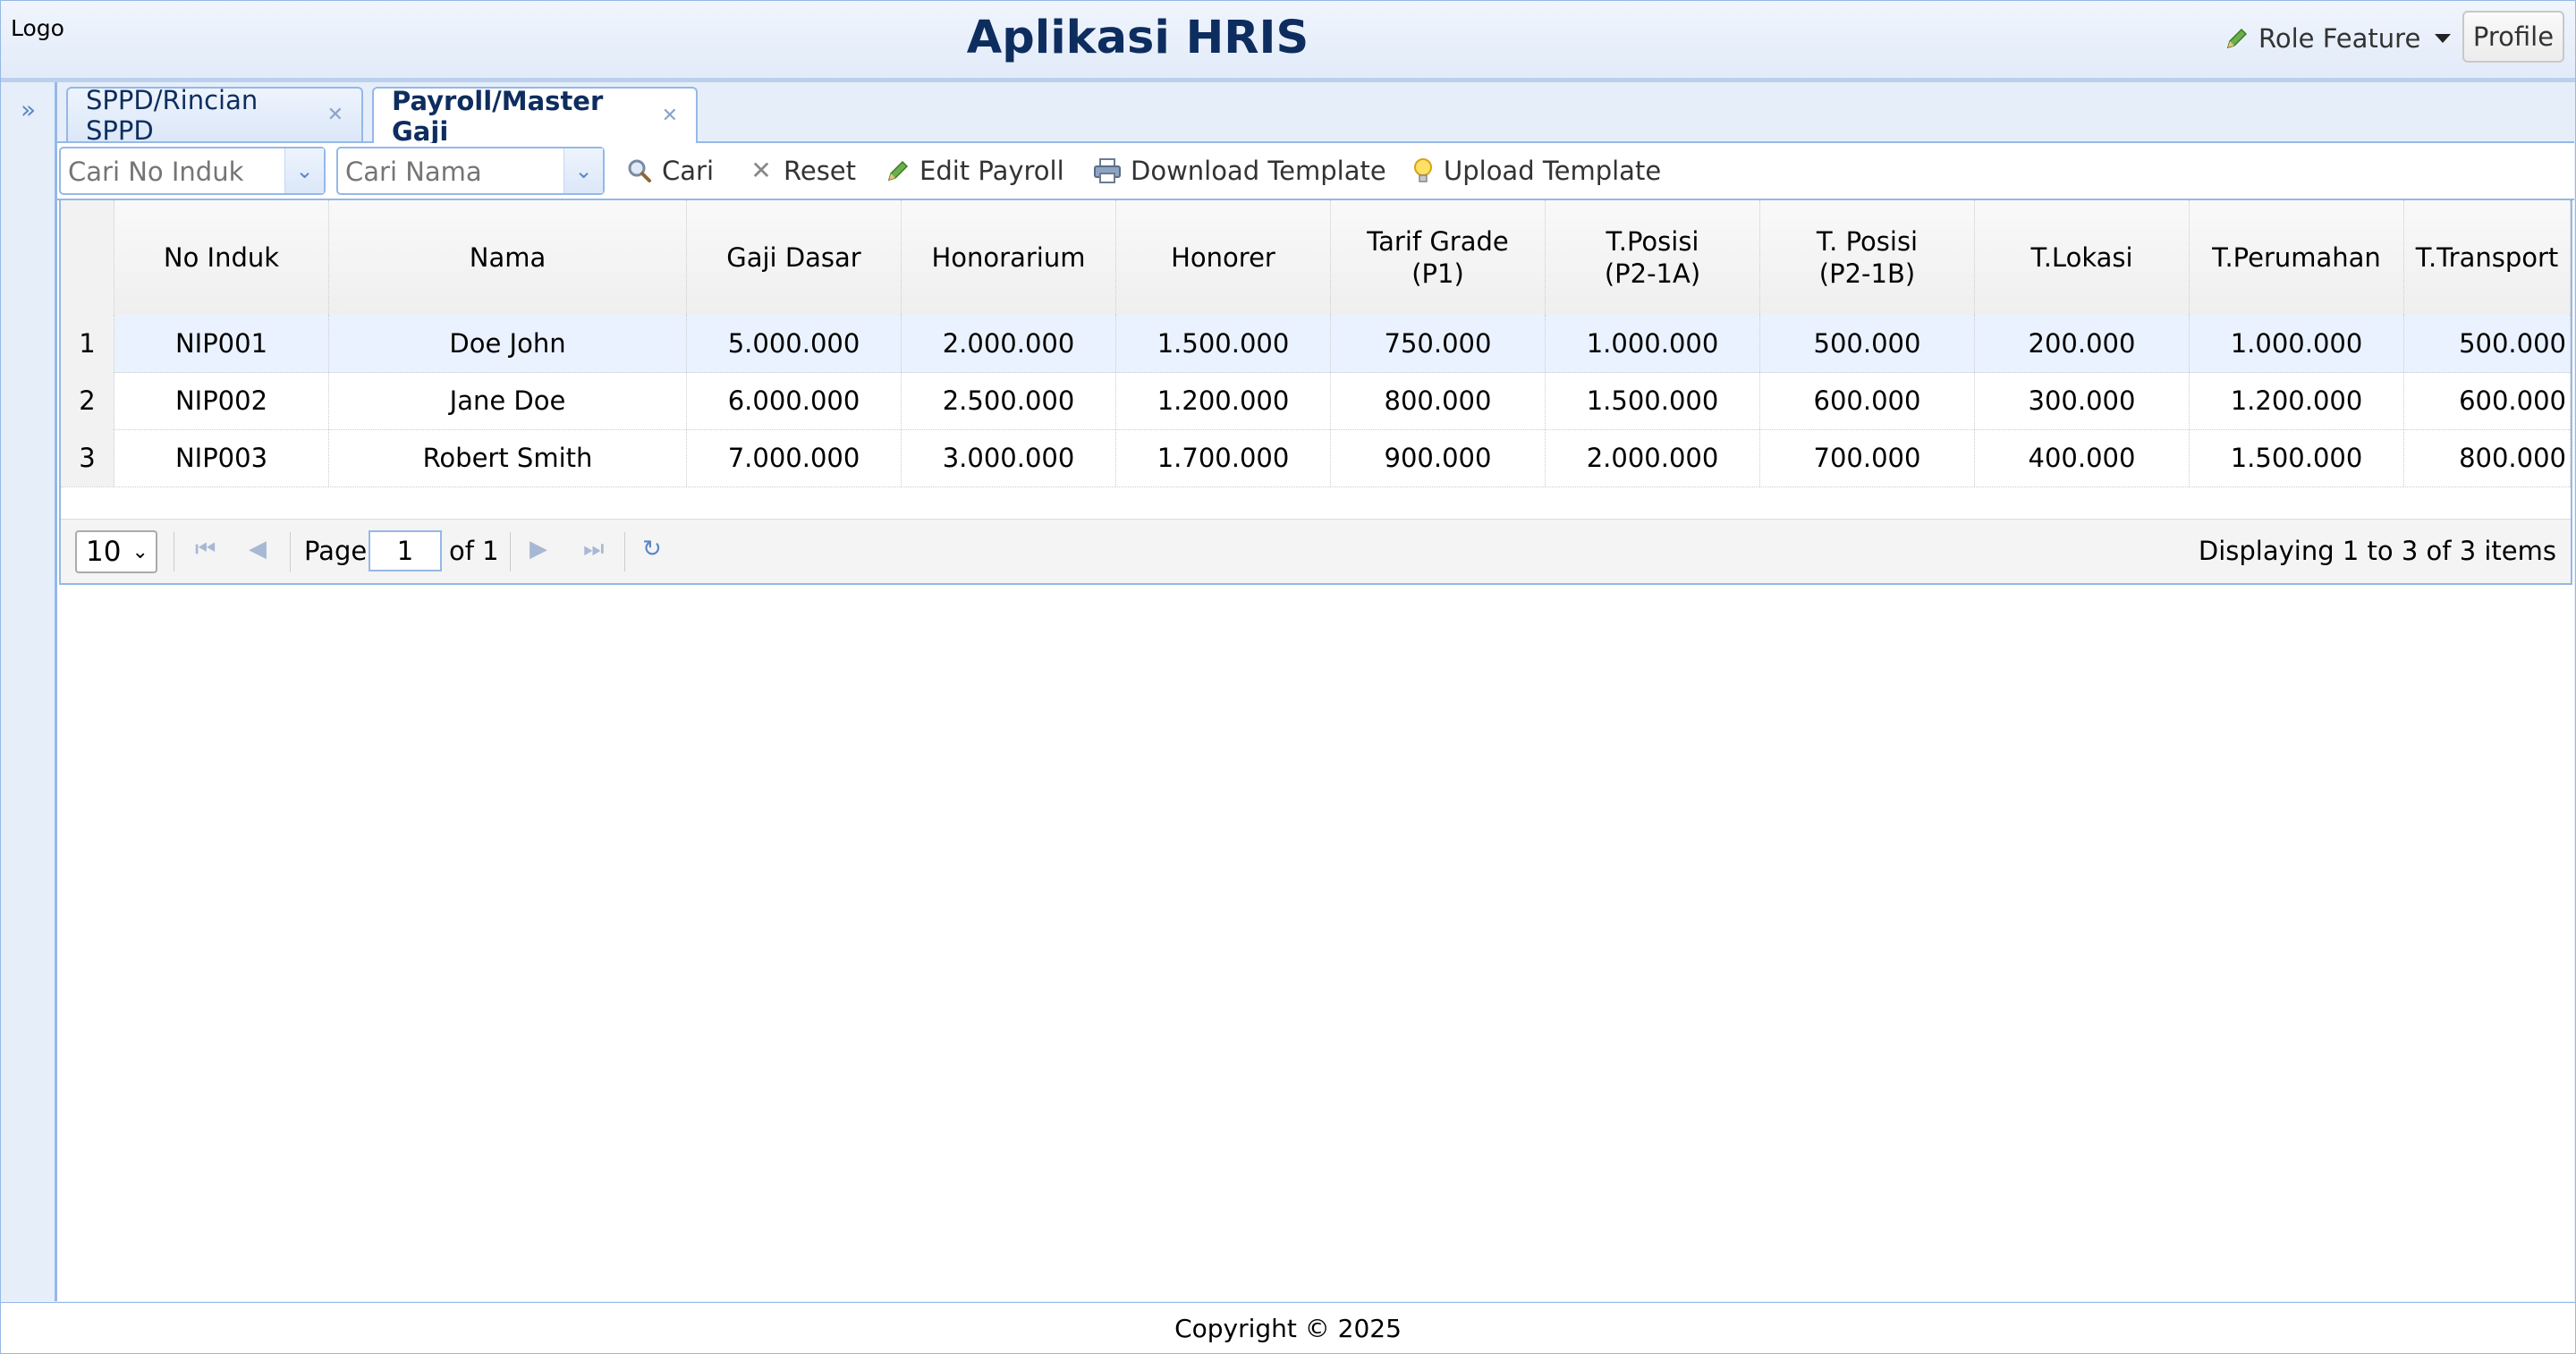 The image size is (2576, 1354). What do you see at coordinates (508, 400) in the screenshot?
I see `table-cell: Jane Doe` at bounding box center [508, 400].